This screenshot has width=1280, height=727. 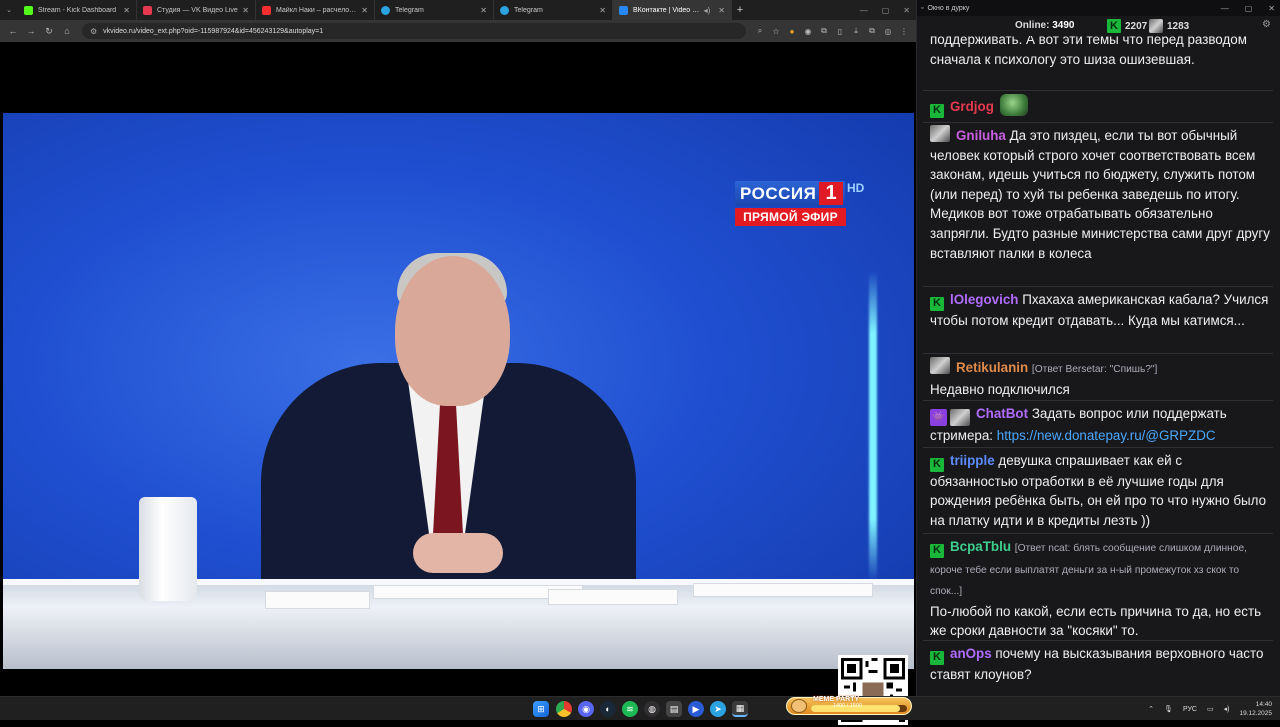 What do you see at coordinates (1151, 709) in the screenshot?
I see `chevron-up-icon: ⌃` at bounding box center [1151, 709].